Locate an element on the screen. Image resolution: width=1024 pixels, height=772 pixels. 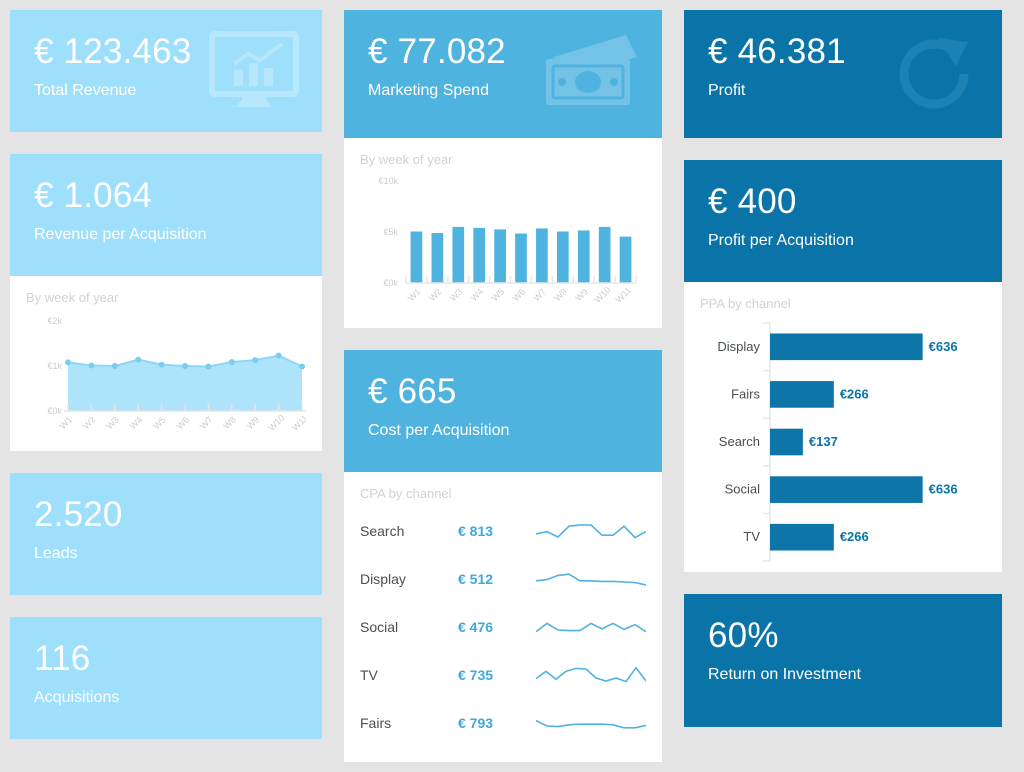
kpi-card-cost-per-acquisition: € 665 Cost per Acquisition is located at coordinates (503, 411).